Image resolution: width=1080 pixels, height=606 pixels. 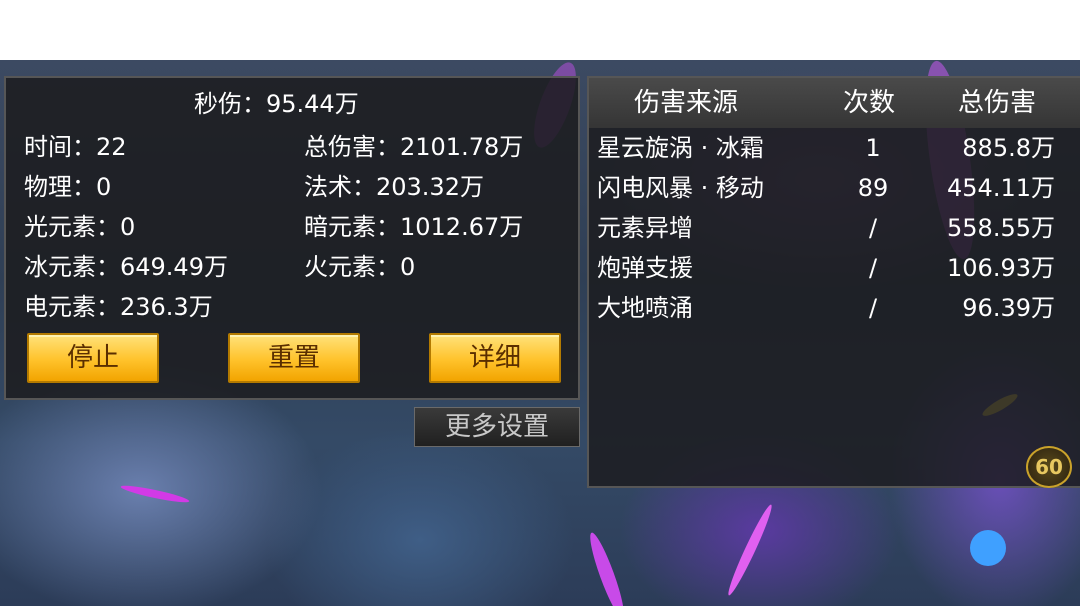 What do you see at coordinates (988, 548) in the screenshot?
I see `cyan-glow` at bounding box center [988, 548].